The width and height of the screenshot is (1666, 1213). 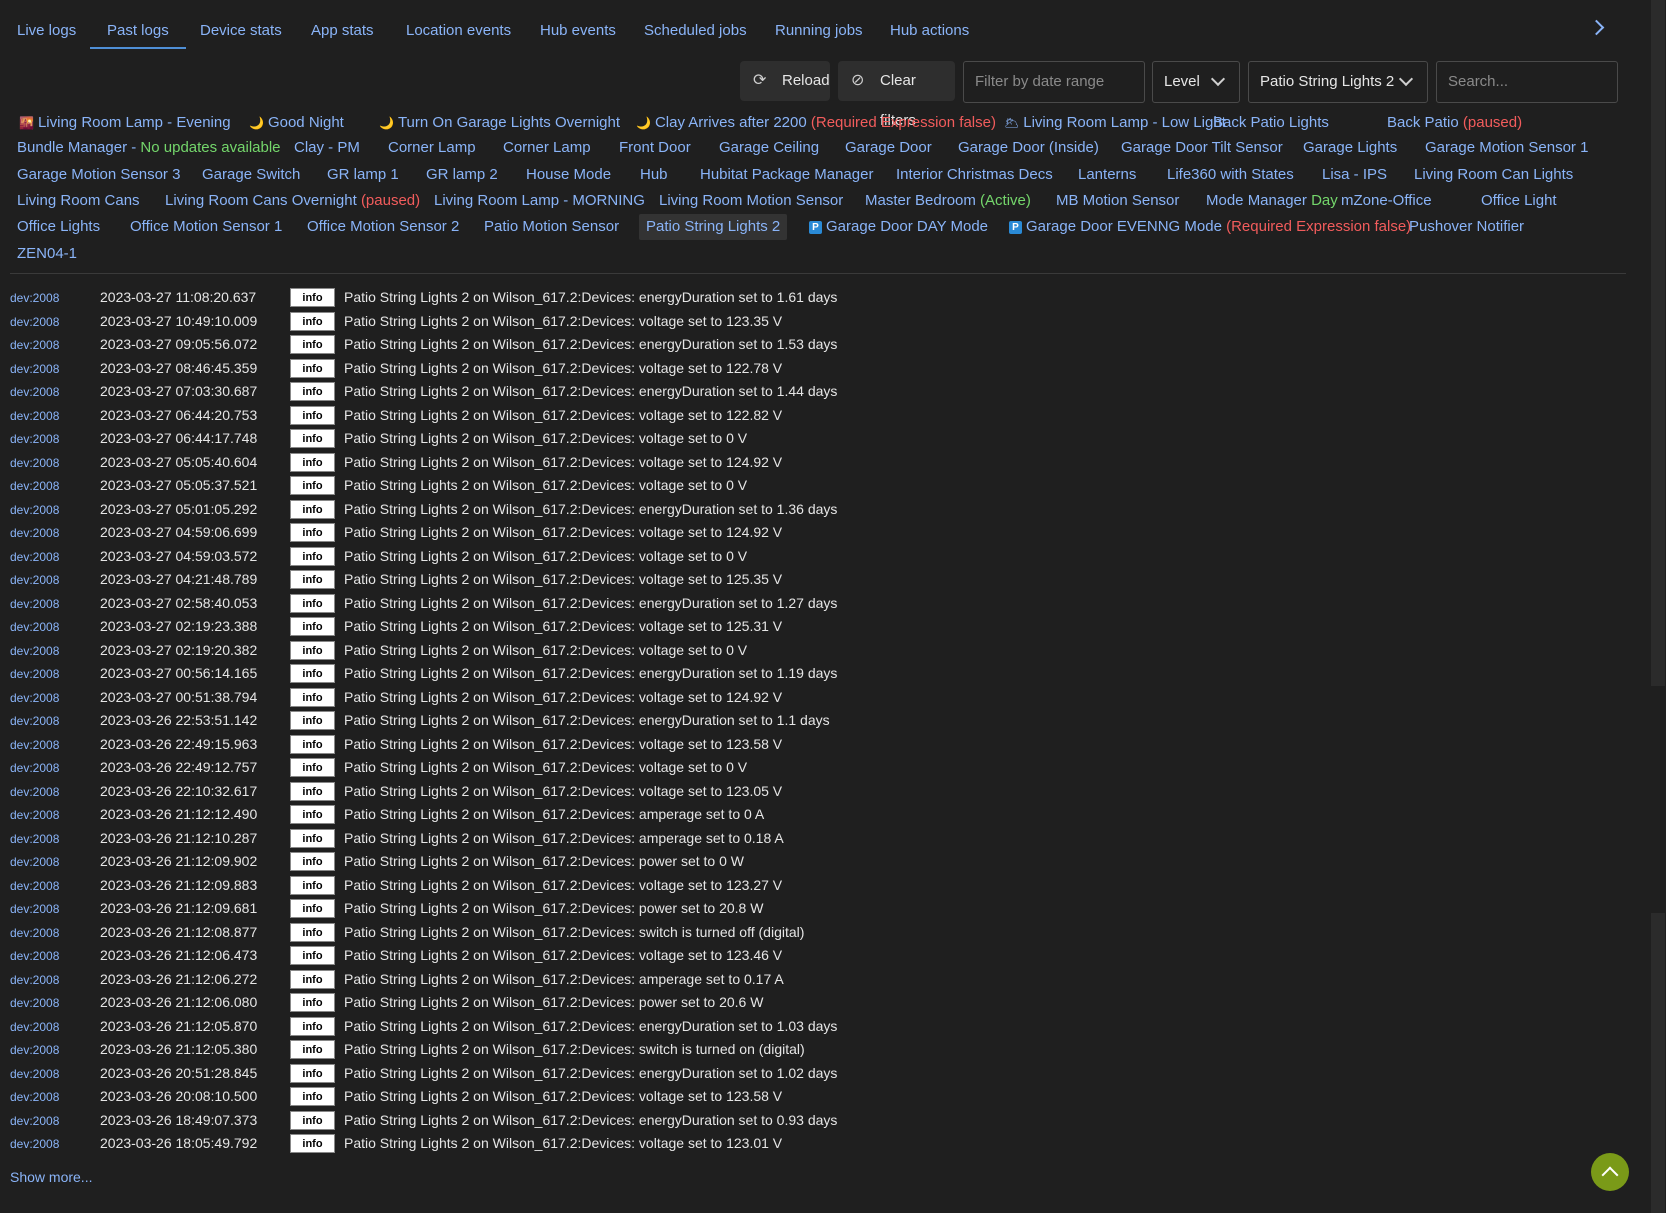 I want to click on app-chip: Garage Ceiling, so click(x=769, y=148).